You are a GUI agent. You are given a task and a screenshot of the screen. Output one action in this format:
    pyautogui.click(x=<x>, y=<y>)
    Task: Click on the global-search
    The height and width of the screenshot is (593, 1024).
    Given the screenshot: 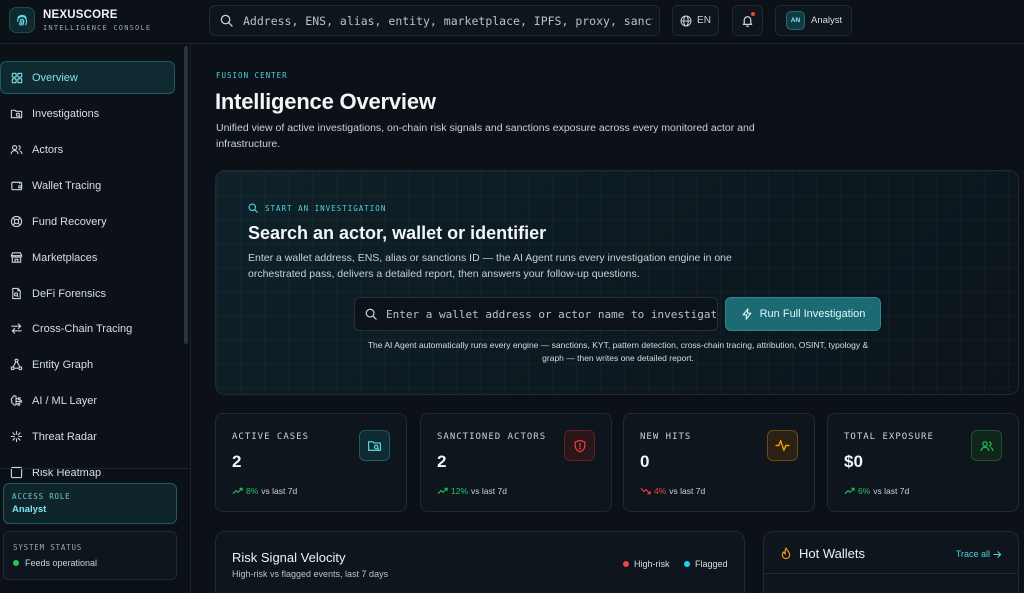 What is the action you would take?
    pyautogui.click(x=434, y=20)
    